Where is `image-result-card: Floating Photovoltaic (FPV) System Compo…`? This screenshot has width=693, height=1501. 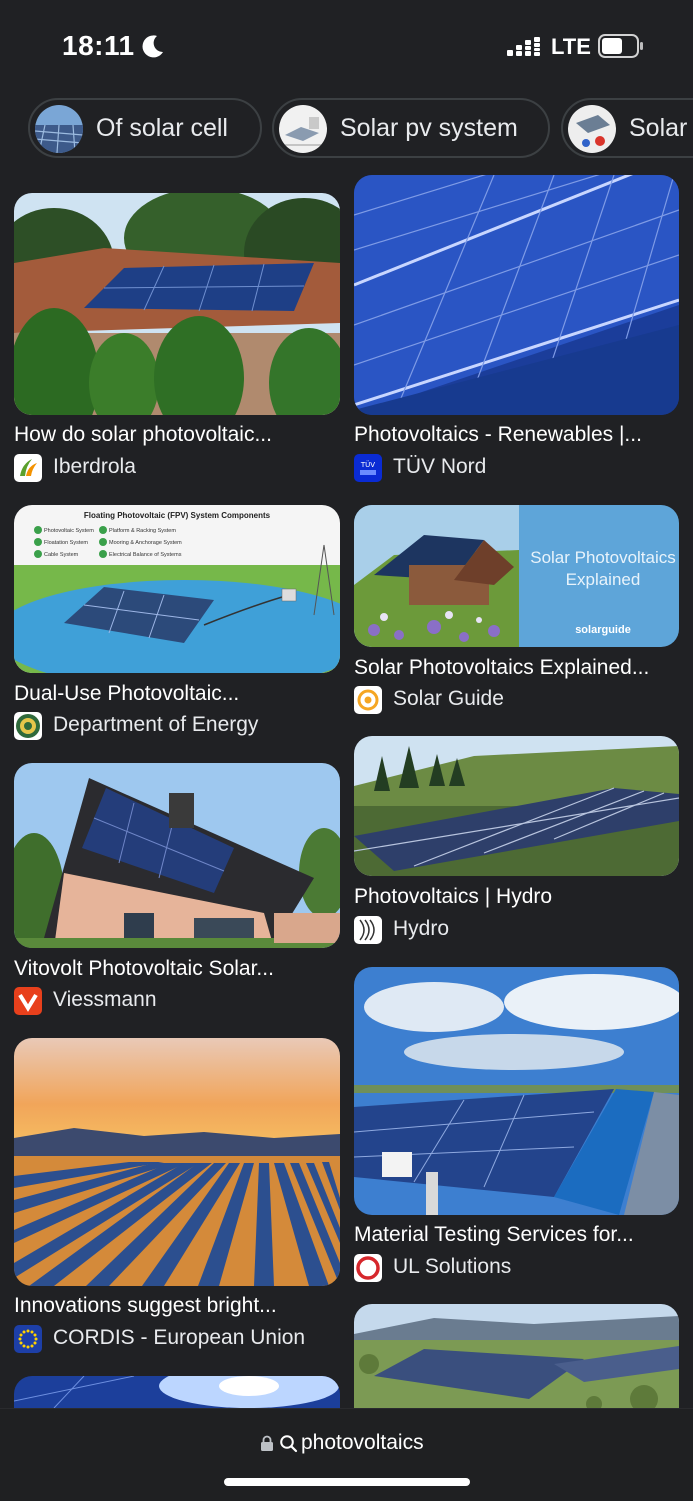
image-result-card: Floating Photovoltaic (FPV) System Compo… is located at coordinates (177, 625).